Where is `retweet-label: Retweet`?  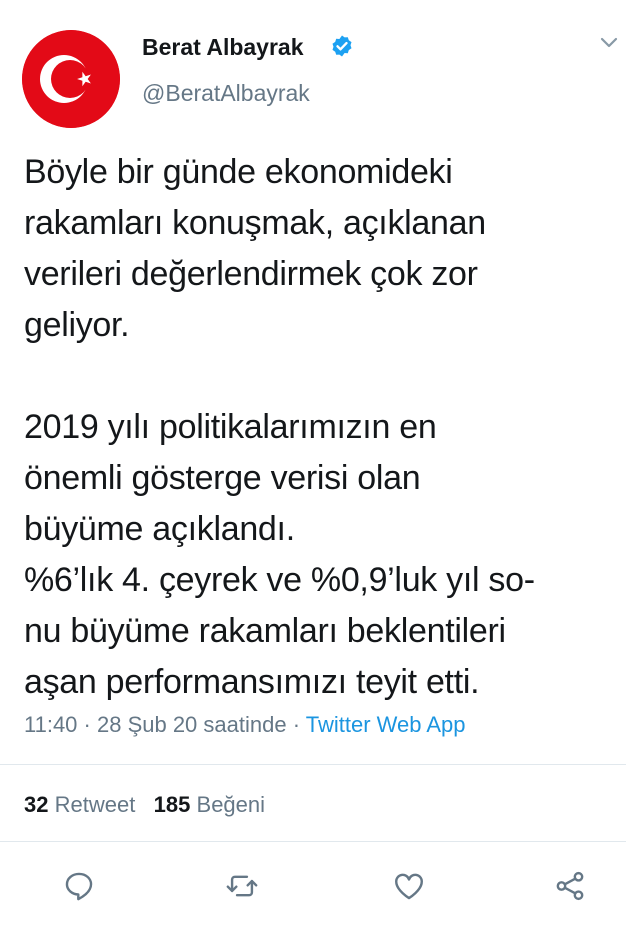 retweet-label: Retweet is located at coordinates (95, 804).